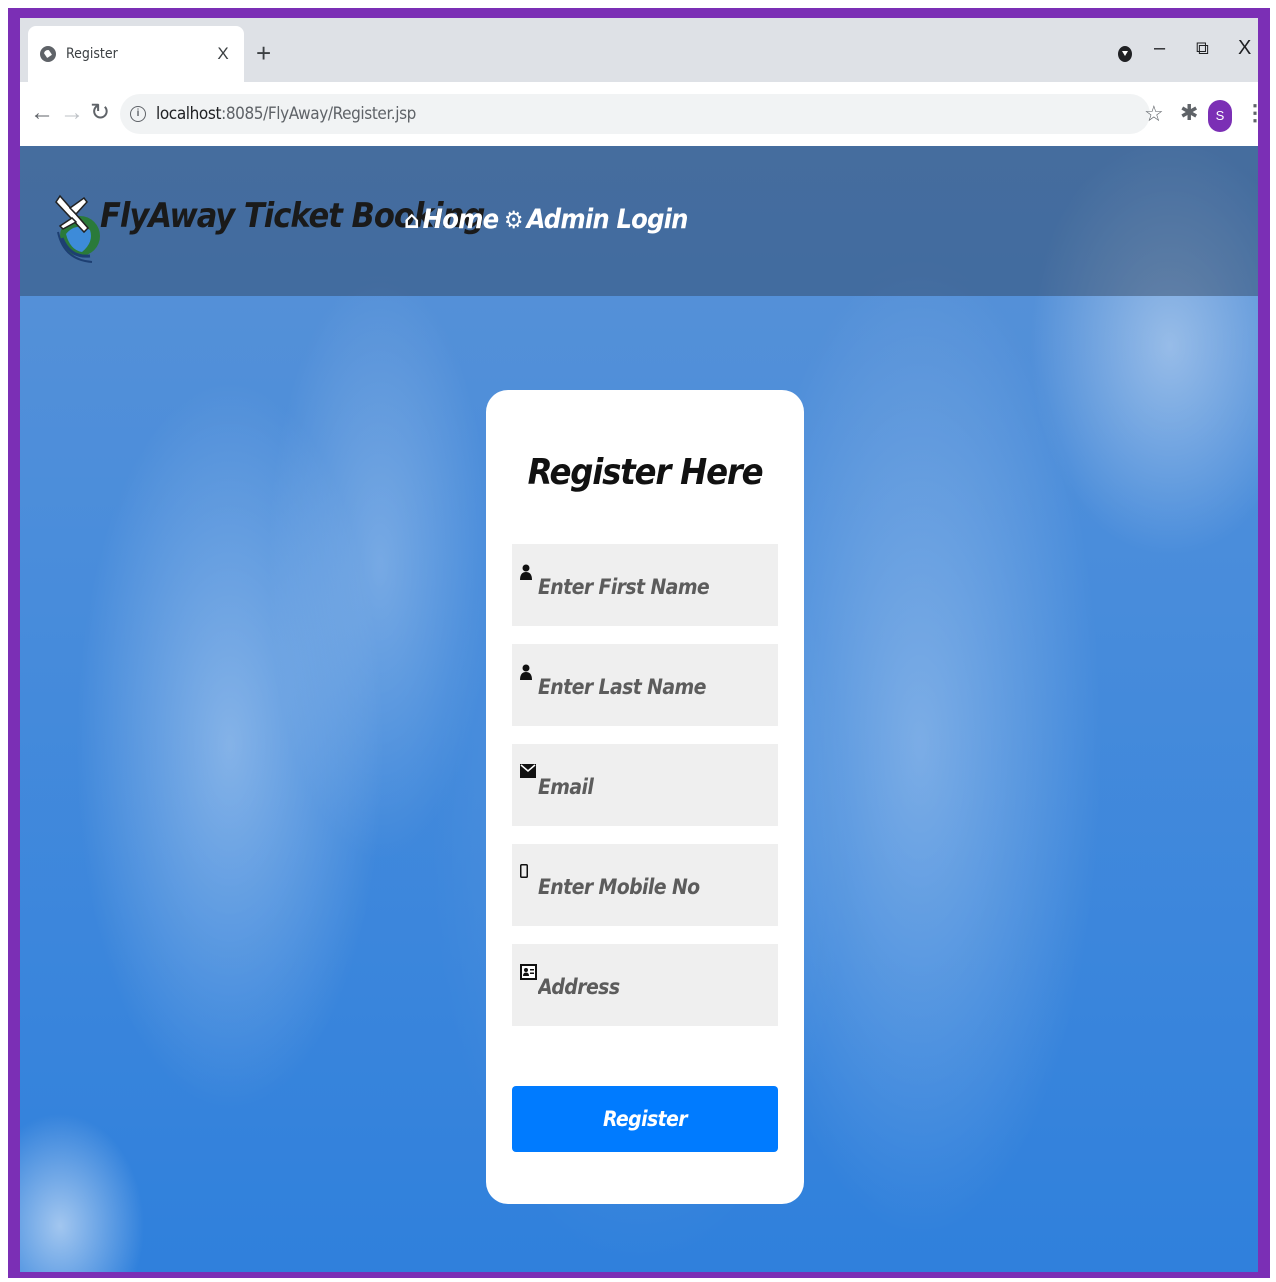 The image size is (1276, 1282). Describe the element at coordinates (42, 113) in the screenshot. I see `back-arrow-icon: ←` at that location.